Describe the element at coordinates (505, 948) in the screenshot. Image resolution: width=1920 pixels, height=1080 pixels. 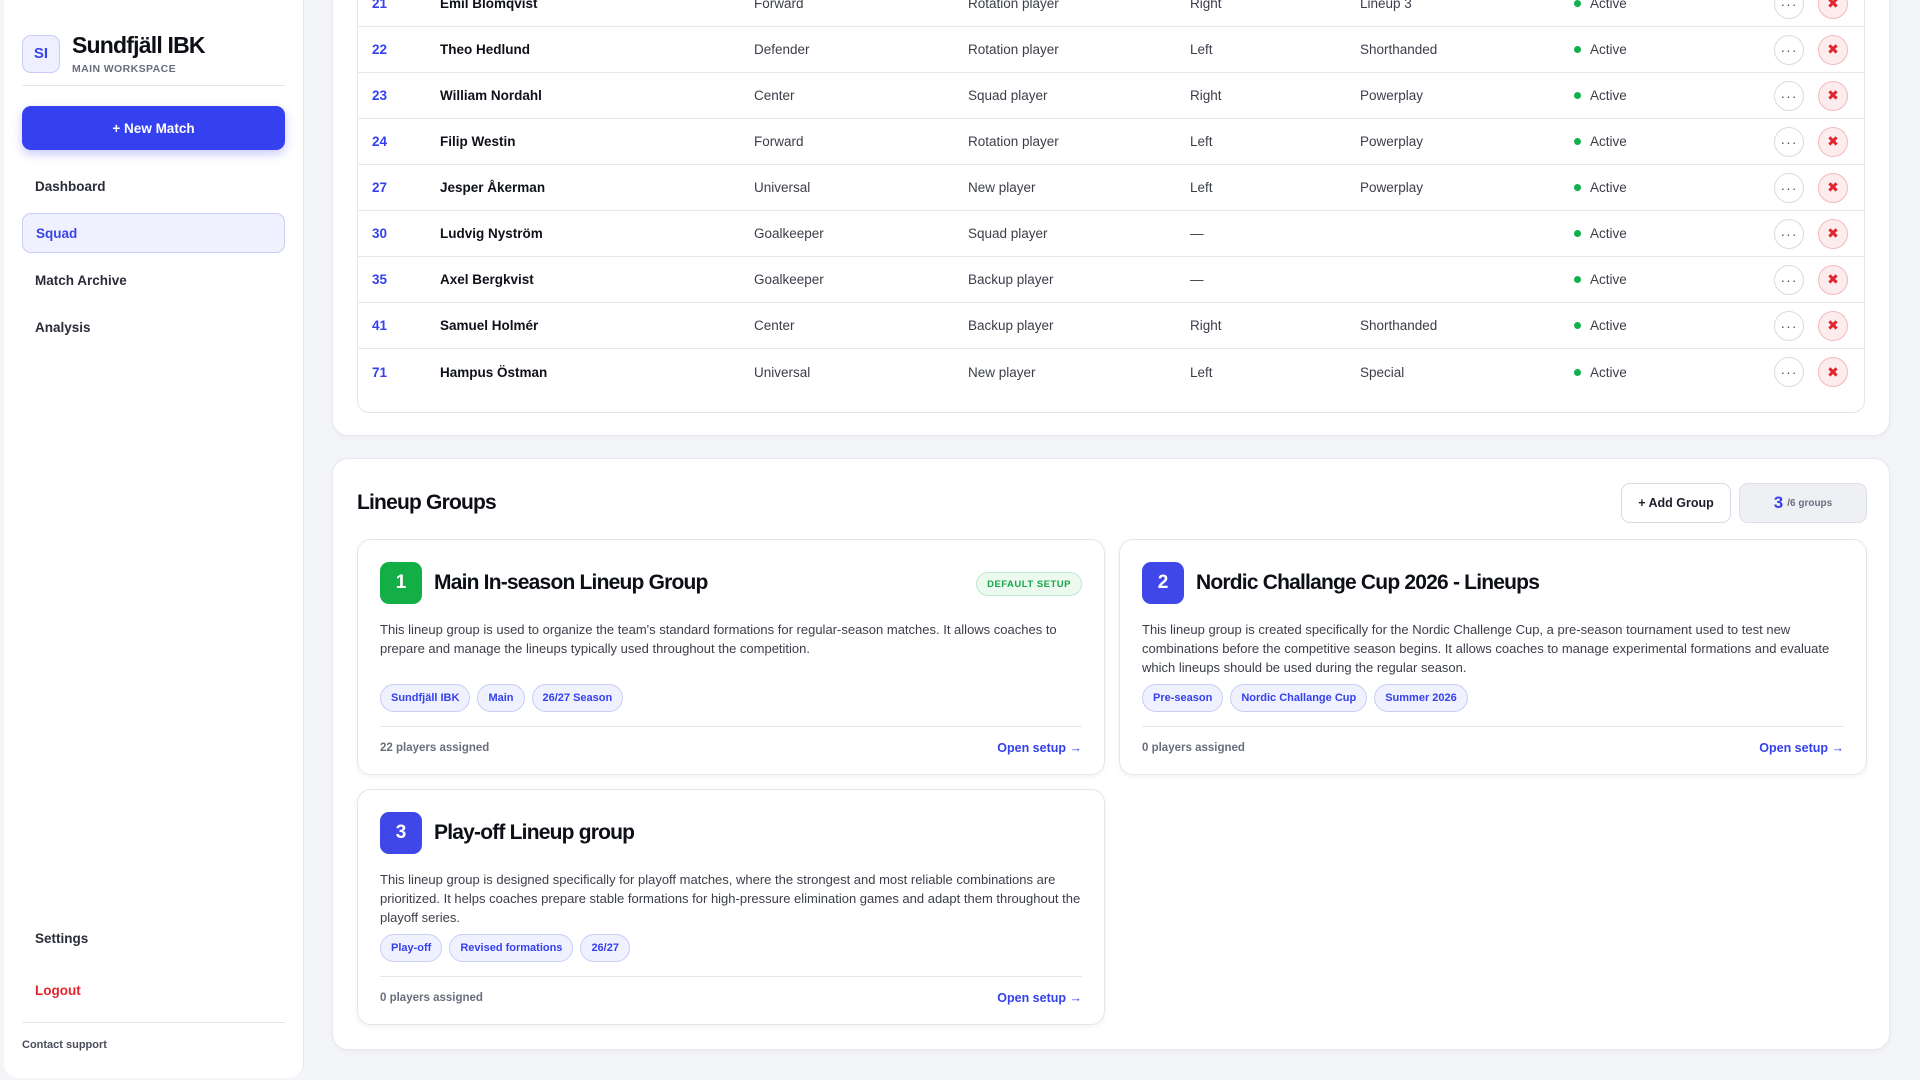
I see `group-tags: Play-off Revised formations 26/27` at that location.